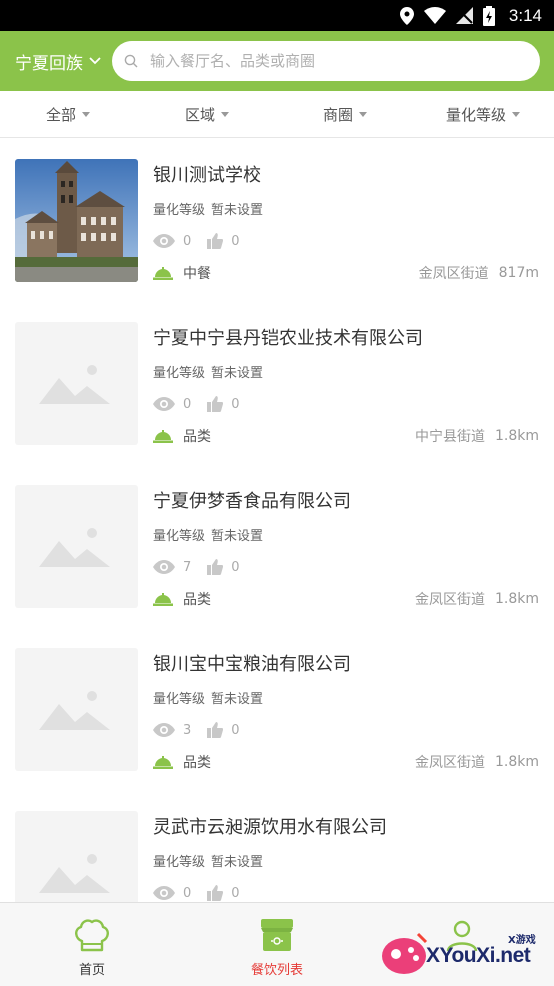 The width and height of the screenshot is (554, 986). Describe the element at coordinates (131, 61) in the screenshot. I see `search-icon` at that location.